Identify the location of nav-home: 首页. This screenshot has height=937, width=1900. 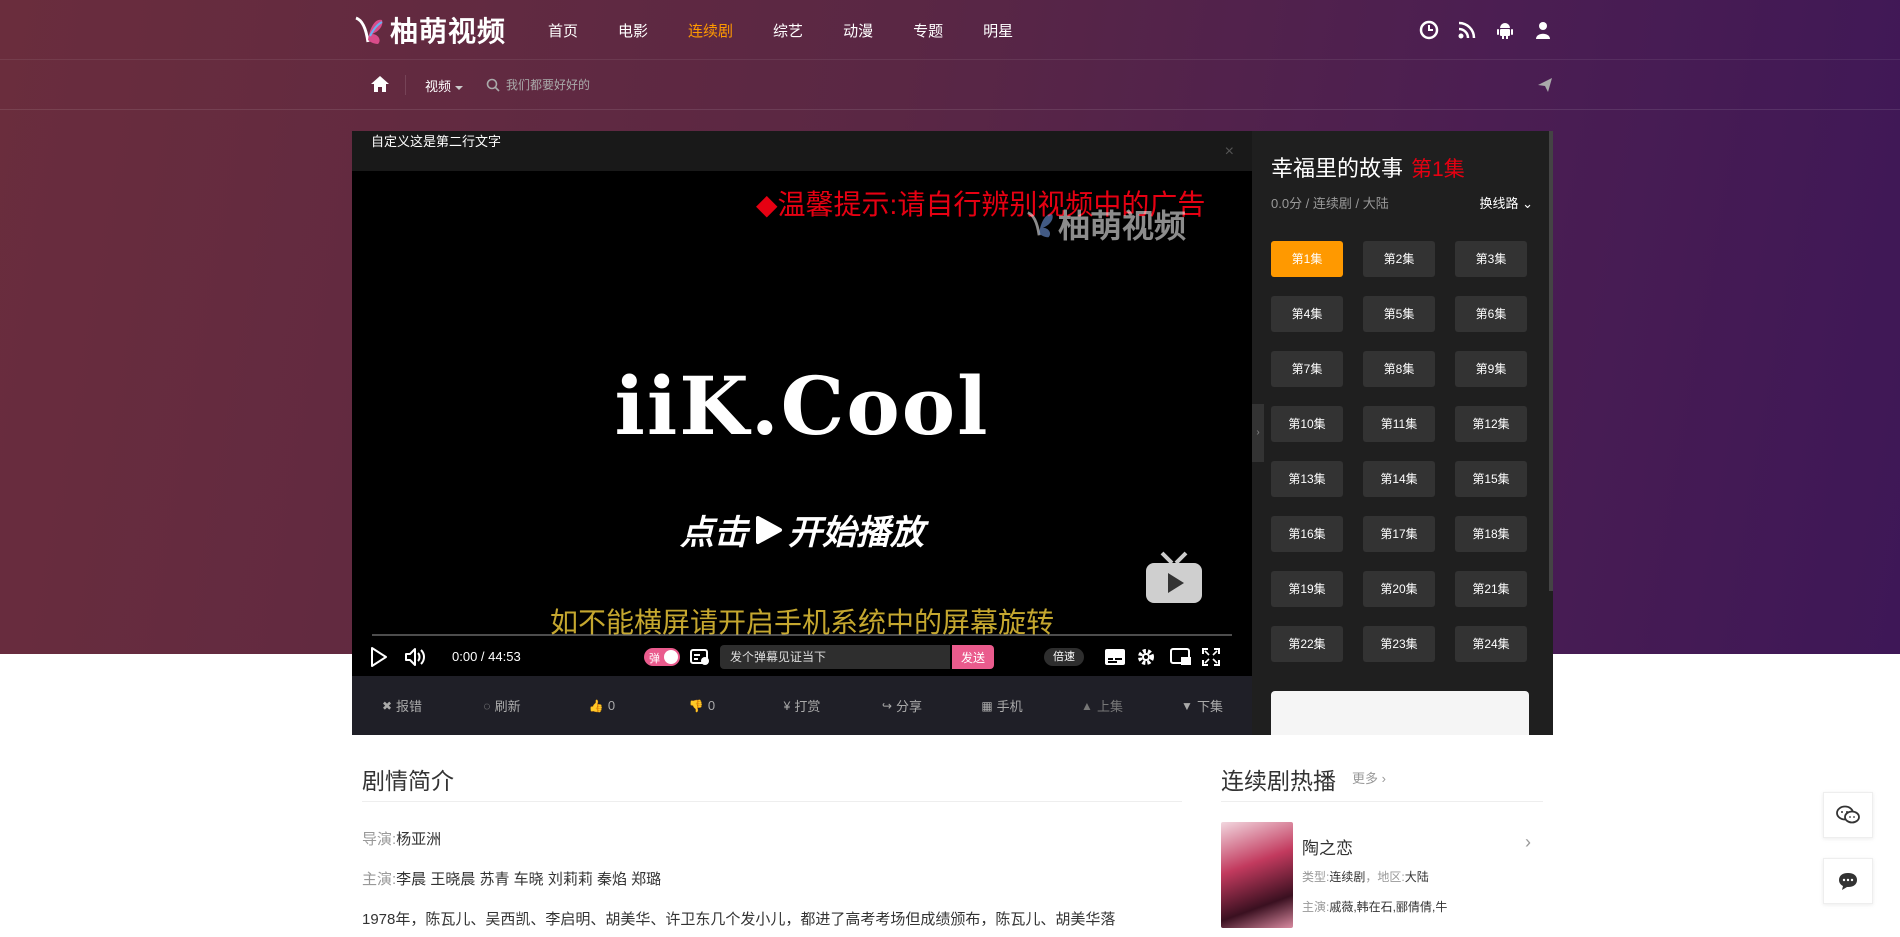
(563, 30).